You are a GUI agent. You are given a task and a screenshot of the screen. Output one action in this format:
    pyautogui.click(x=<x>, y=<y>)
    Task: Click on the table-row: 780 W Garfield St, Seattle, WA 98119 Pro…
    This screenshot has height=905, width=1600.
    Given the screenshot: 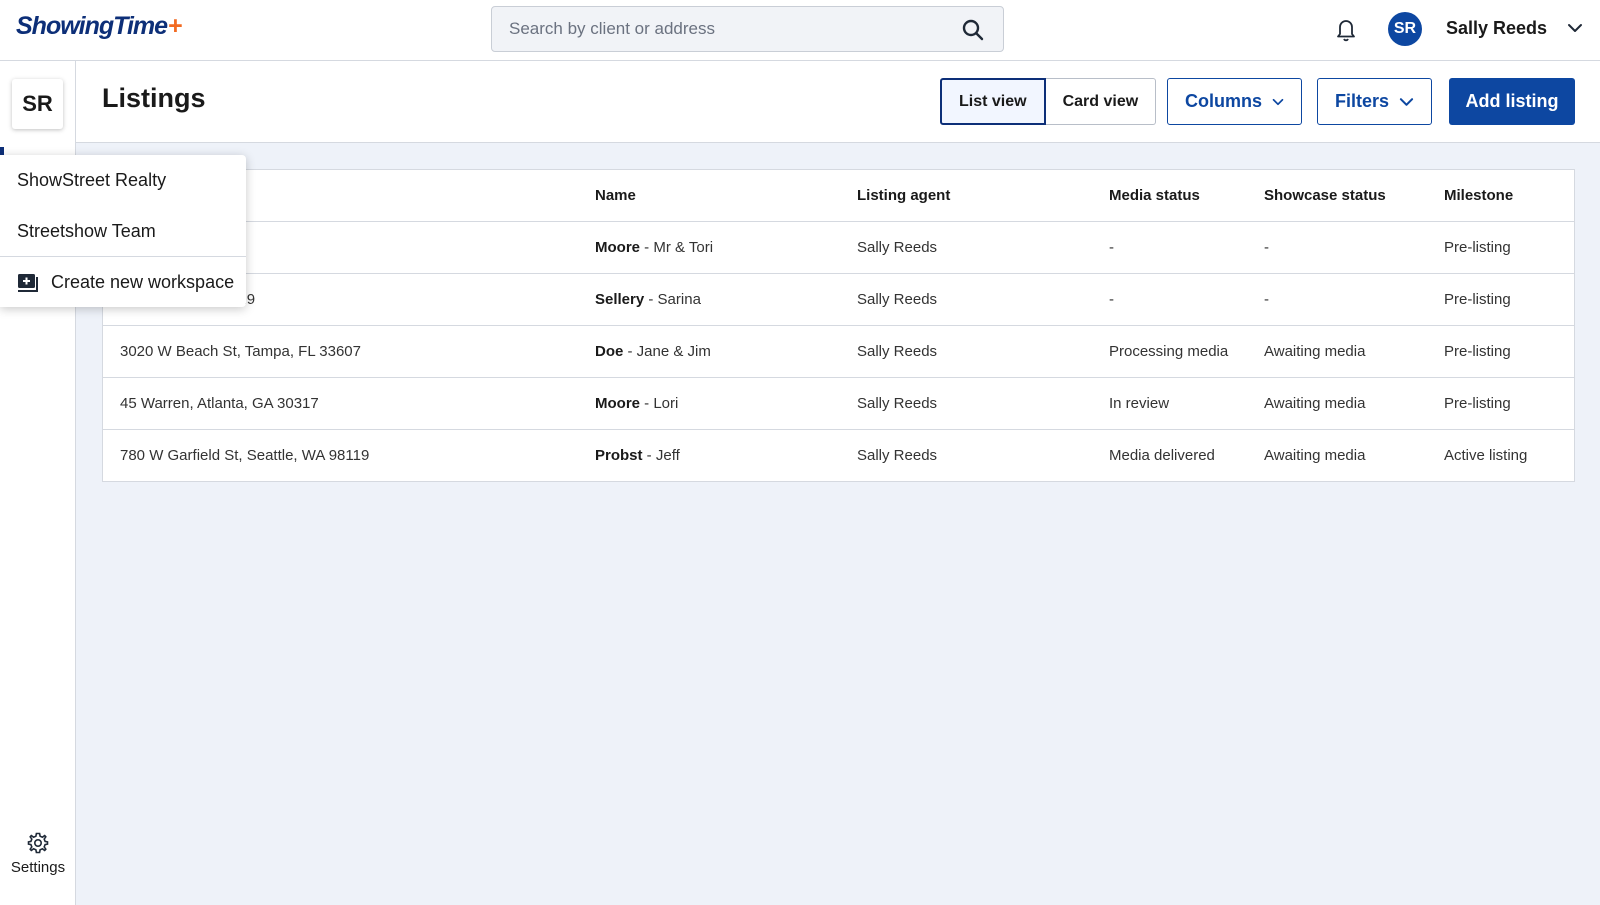 What is the action you would take?
    pyautogui.click(x=838, y=455)
    